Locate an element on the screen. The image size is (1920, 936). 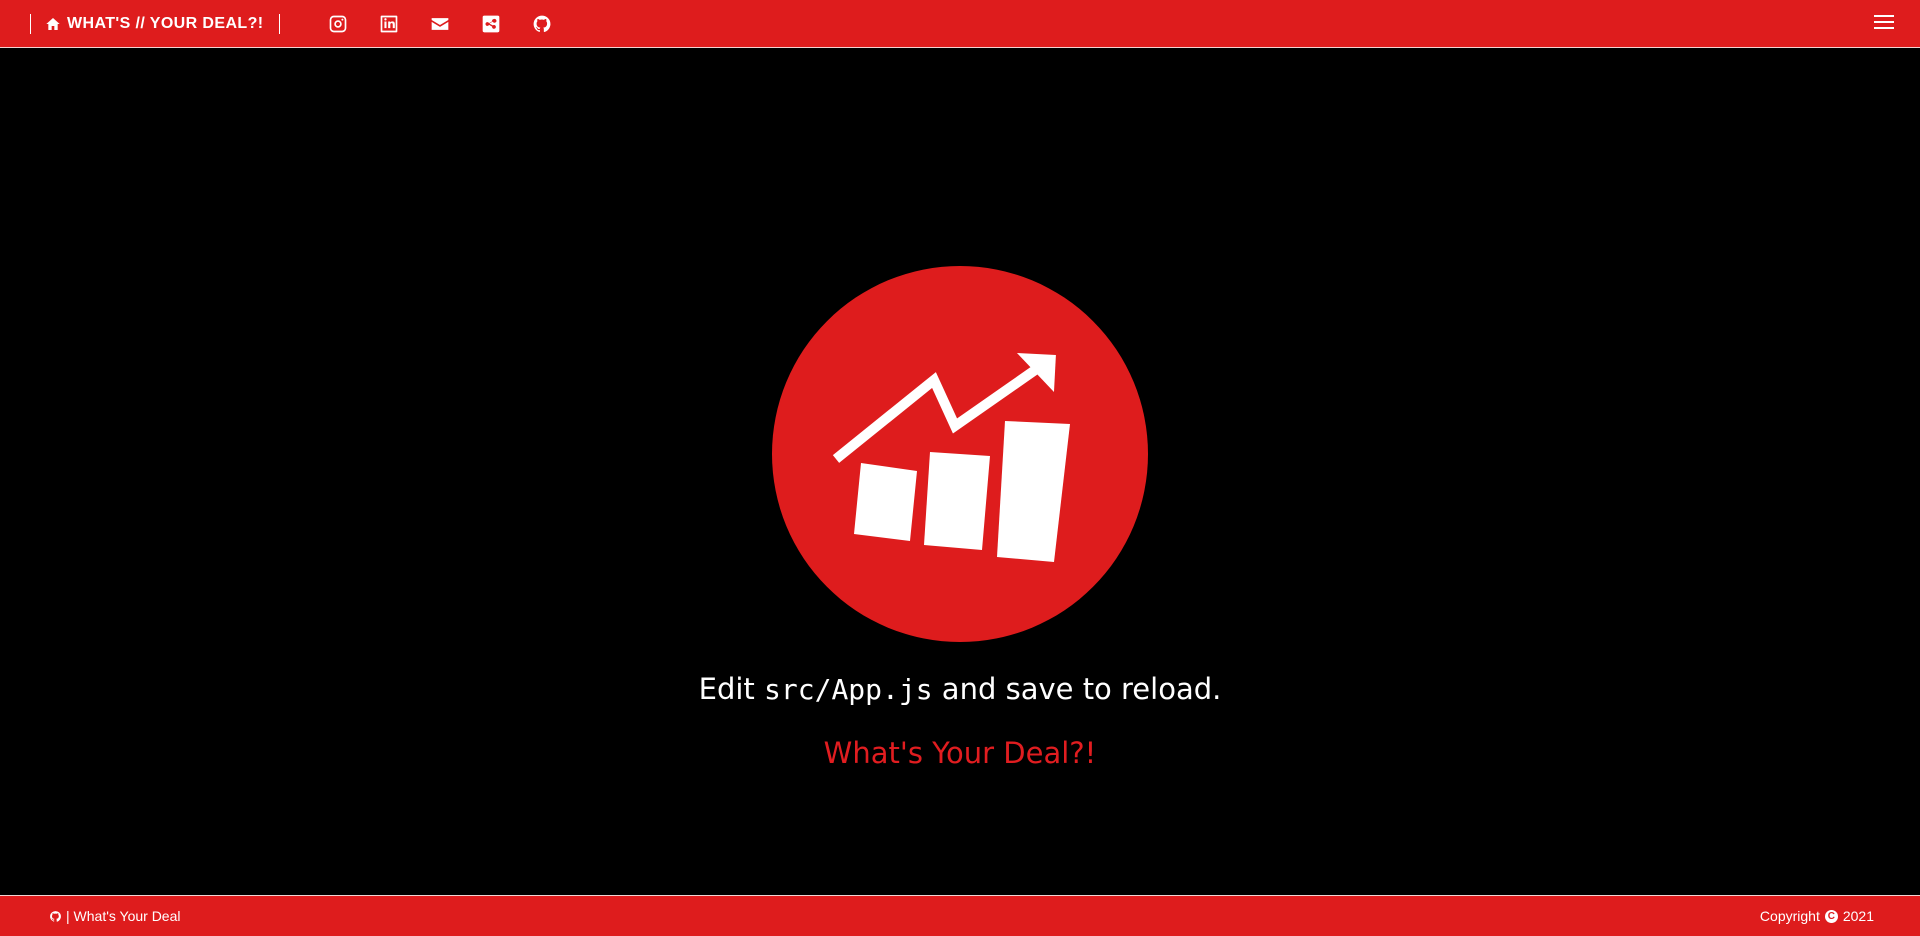
menu-toggle-button is located at coordinates (1884, 22).